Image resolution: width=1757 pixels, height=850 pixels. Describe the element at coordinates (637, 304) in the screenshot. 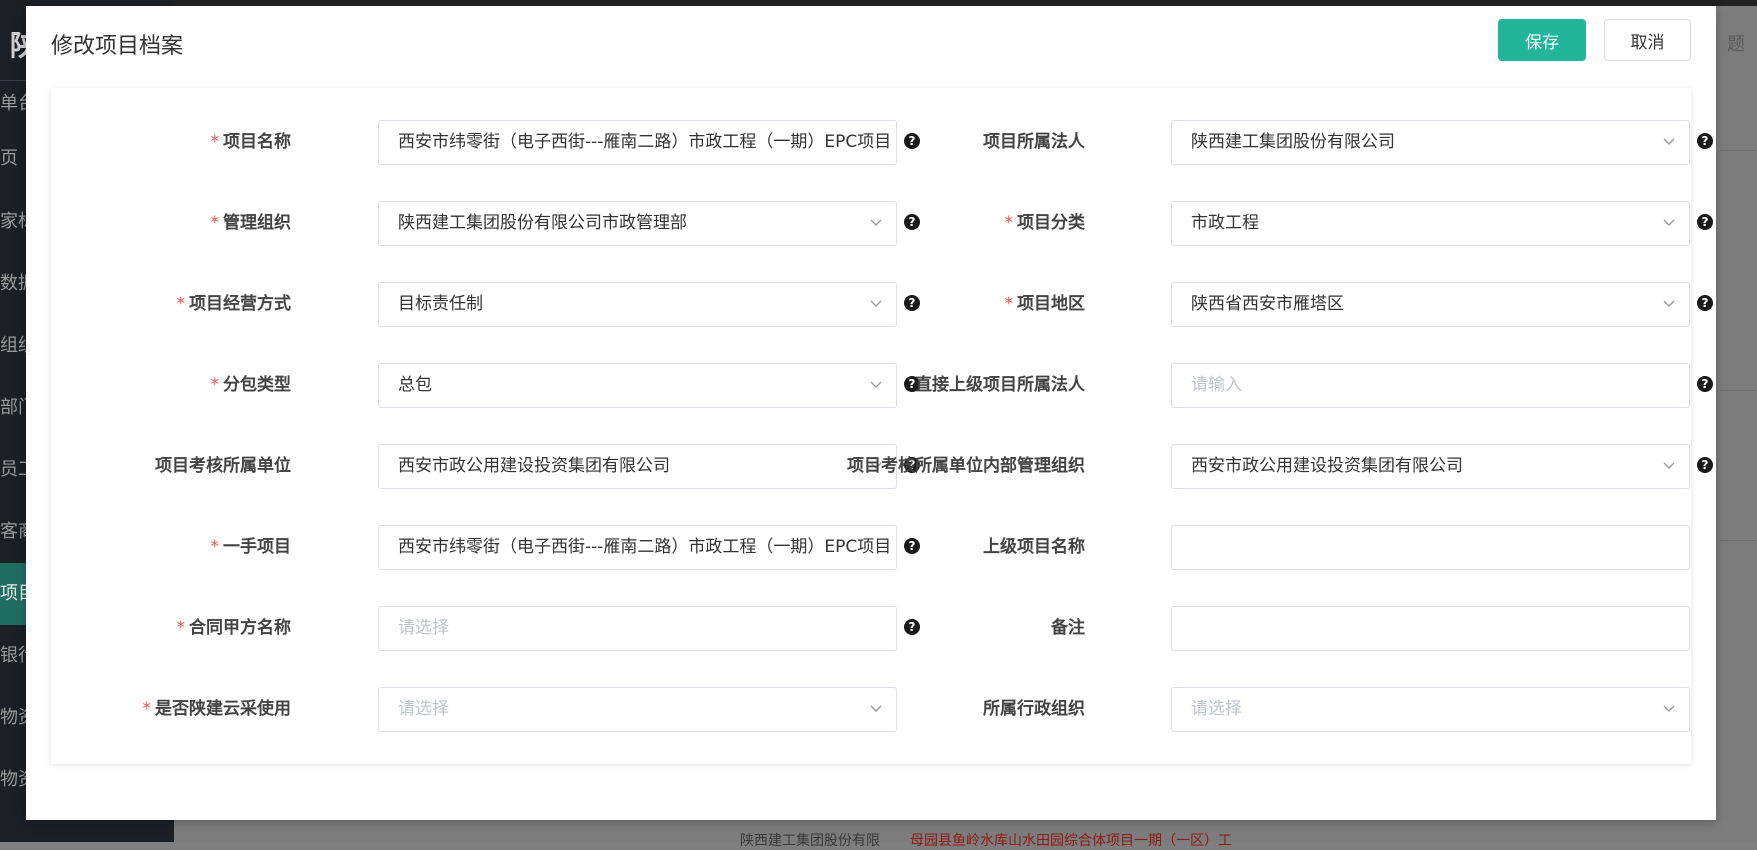

I see `operation-mode-select: 目标责任制` at that location.